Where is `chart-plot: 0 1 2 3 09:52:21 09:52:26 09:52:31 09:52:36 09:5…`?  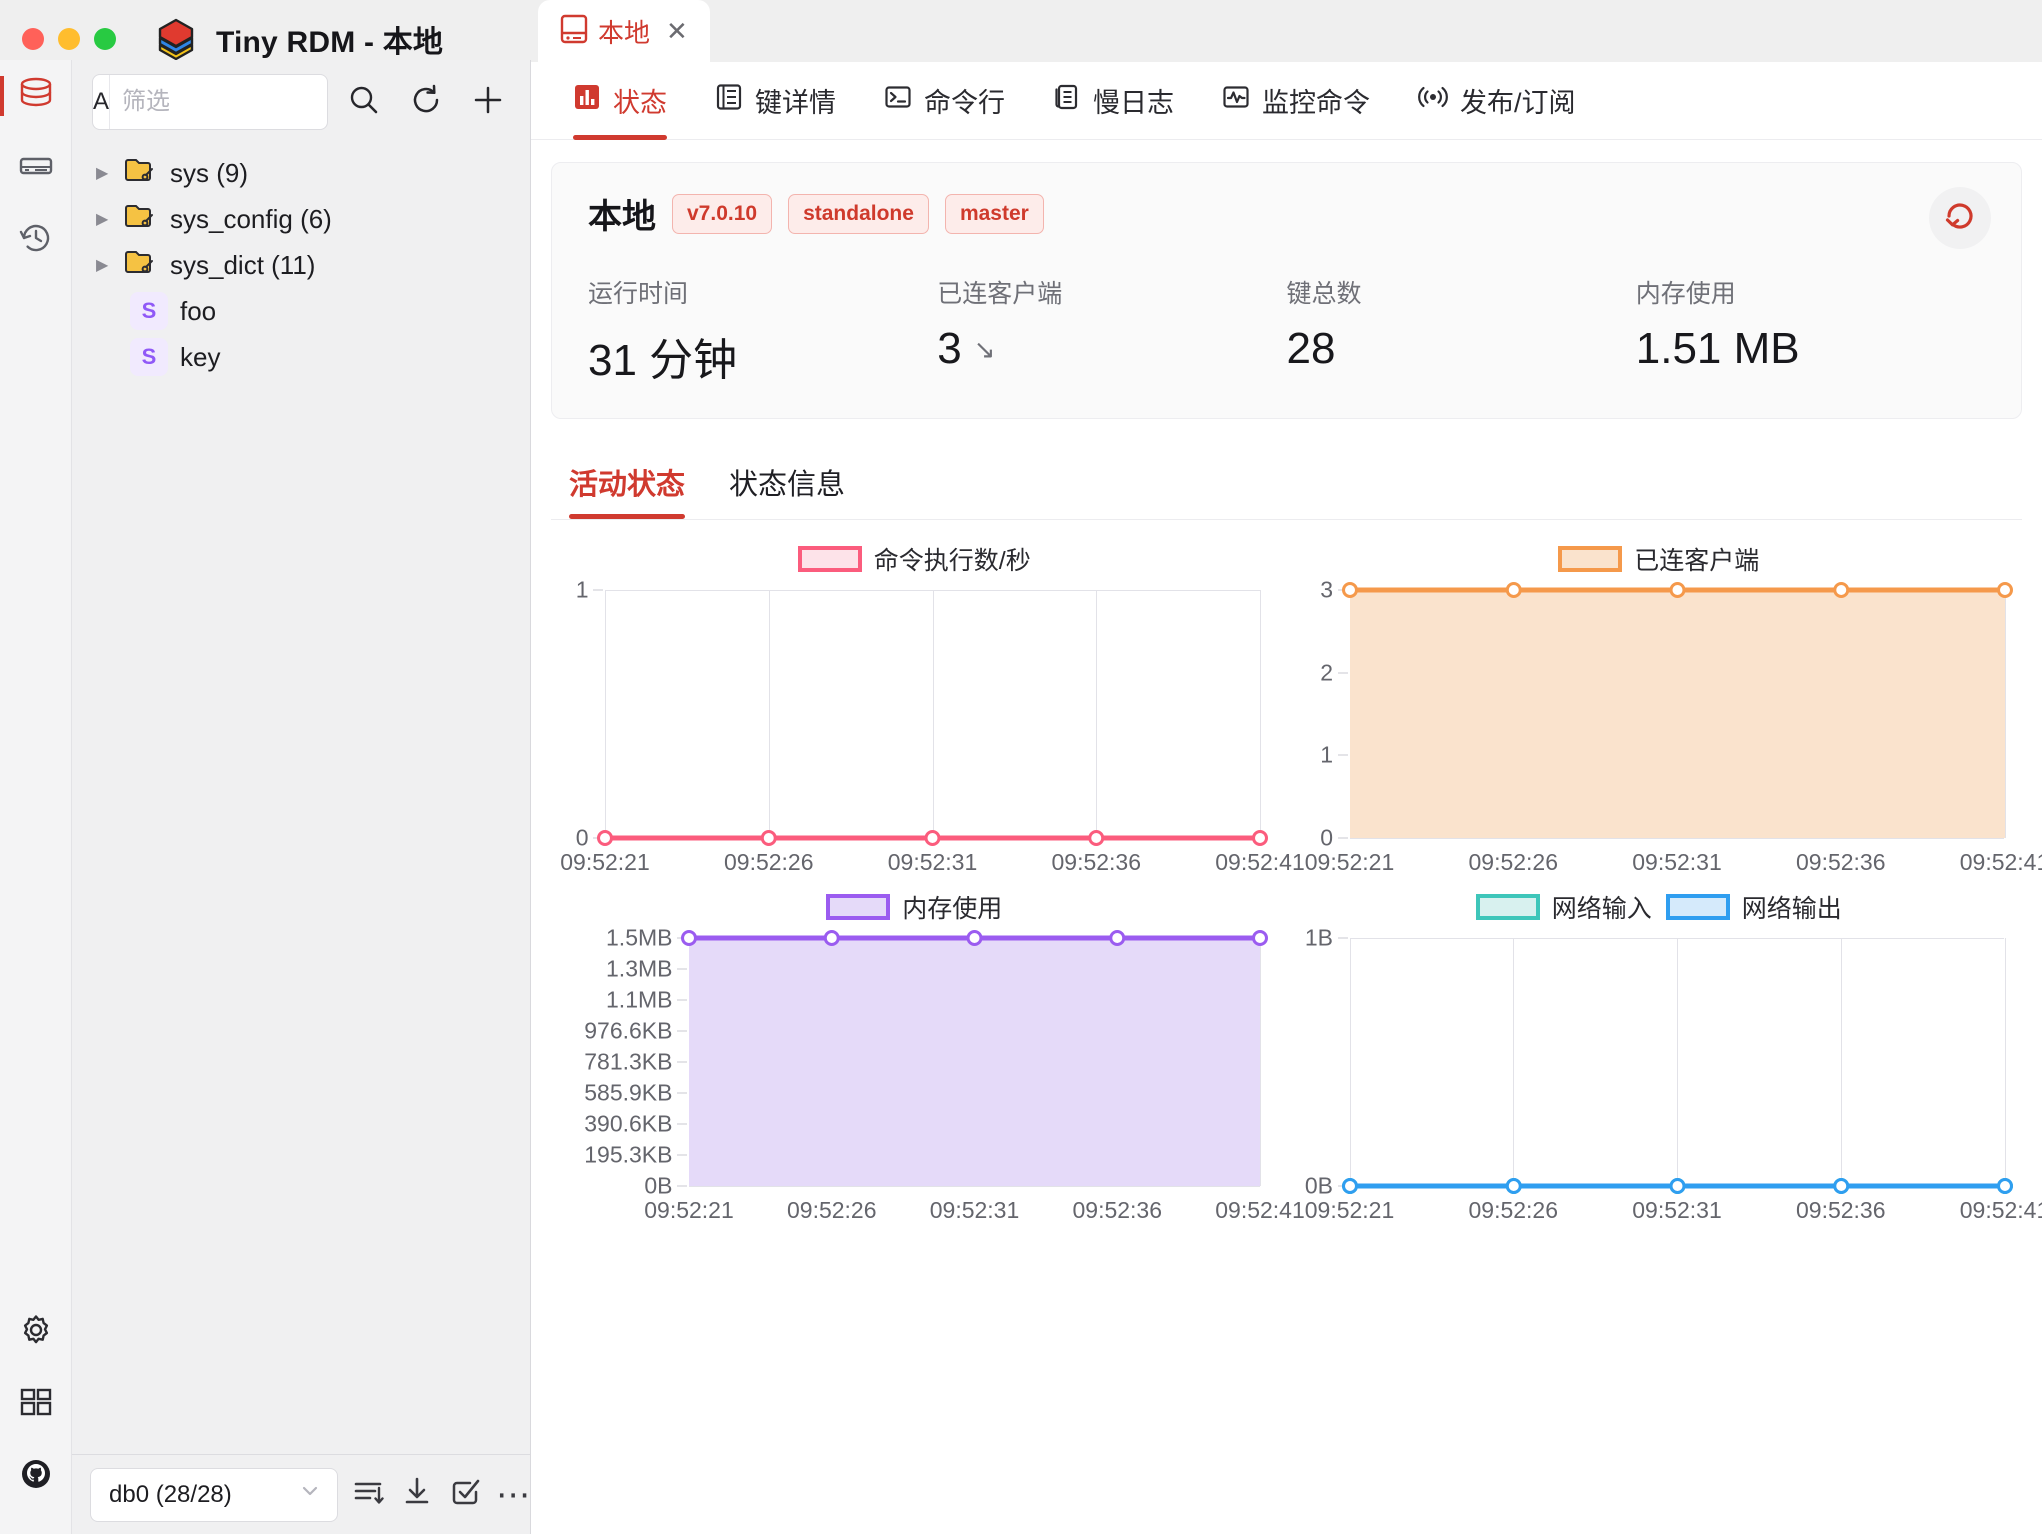 chart-plot: 0 1 2 3 09:52:21 09:52:26 09:52:31 09:52:36 09:5… is located at coordinates (1671, 726).